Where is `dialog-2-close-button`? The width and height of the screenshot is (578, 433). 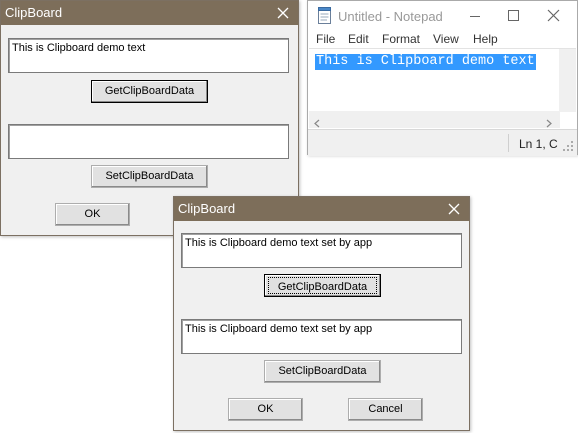 dialog-2-close-button is located at coordinates (454, 209).